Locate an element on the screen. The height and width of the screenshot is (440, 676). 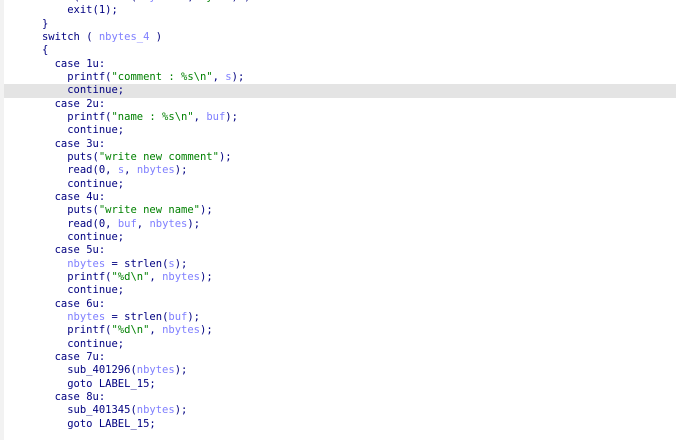
code-line: puts("write new name"); is located at coordinates (340, 210).